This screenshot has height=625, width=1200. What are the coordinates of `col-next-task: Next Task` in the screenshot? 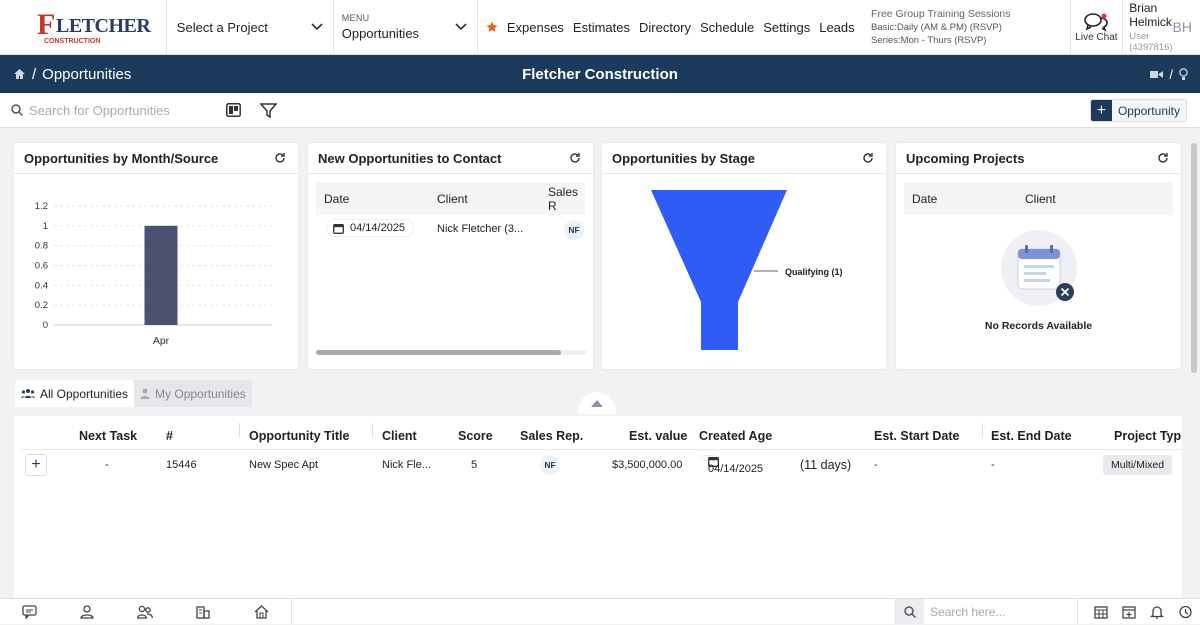 It's located at (108, 436).